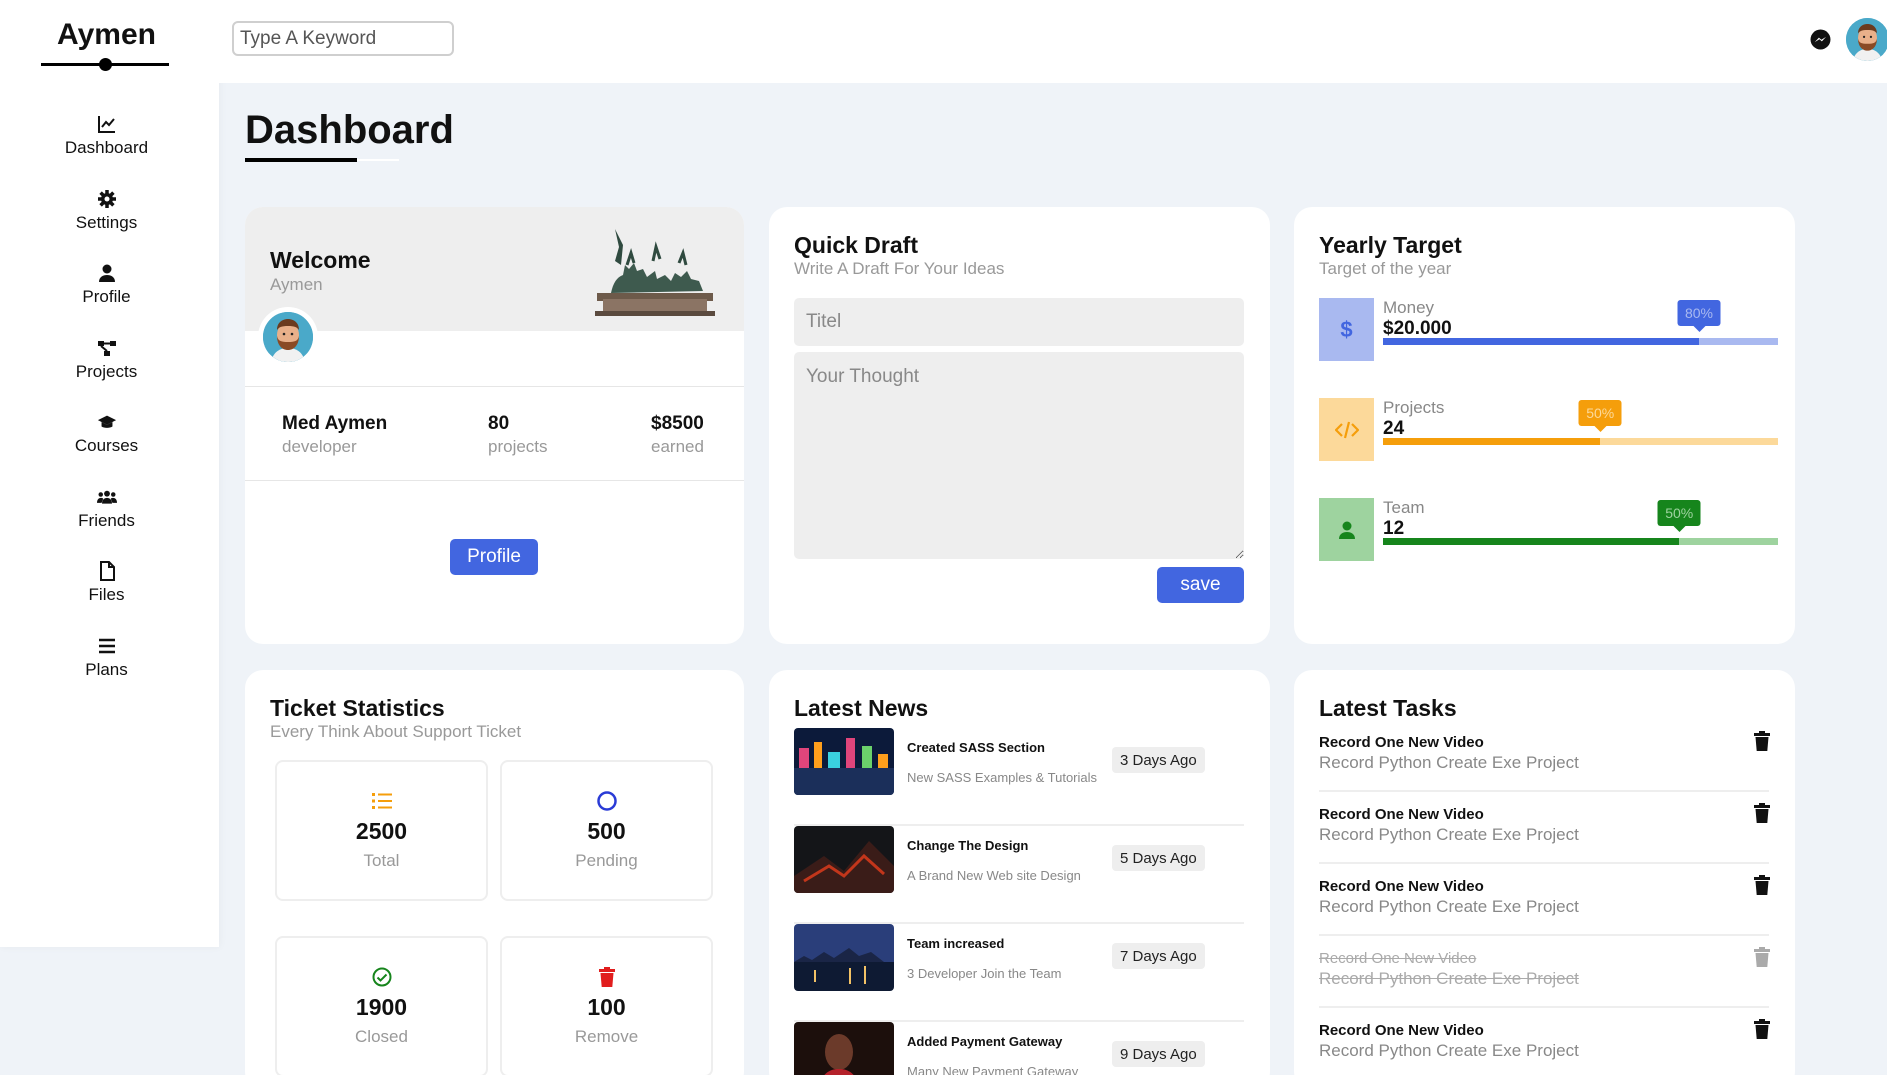 This screenshot has height=1075, width=1887. I want to click on news-title: Team increased, so click(956, 943).